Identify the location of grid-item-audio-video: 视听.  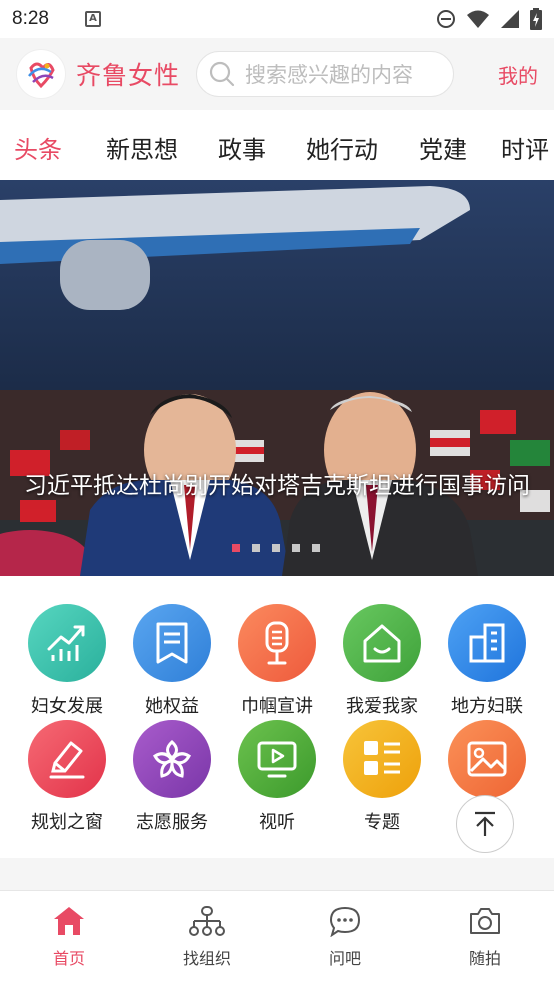
(277, 777).